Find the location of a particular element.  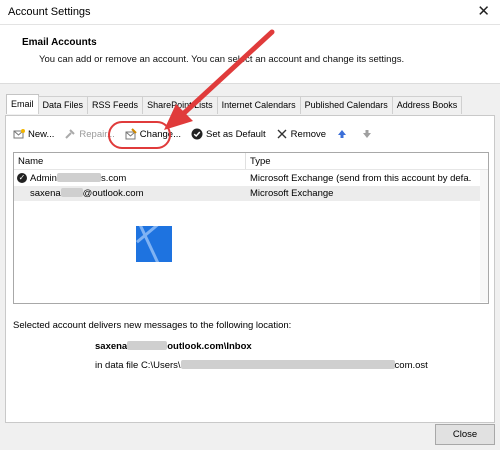

delivery-folder-path: saxena outlook.com\Inbox is located at coordinates (173, 346).